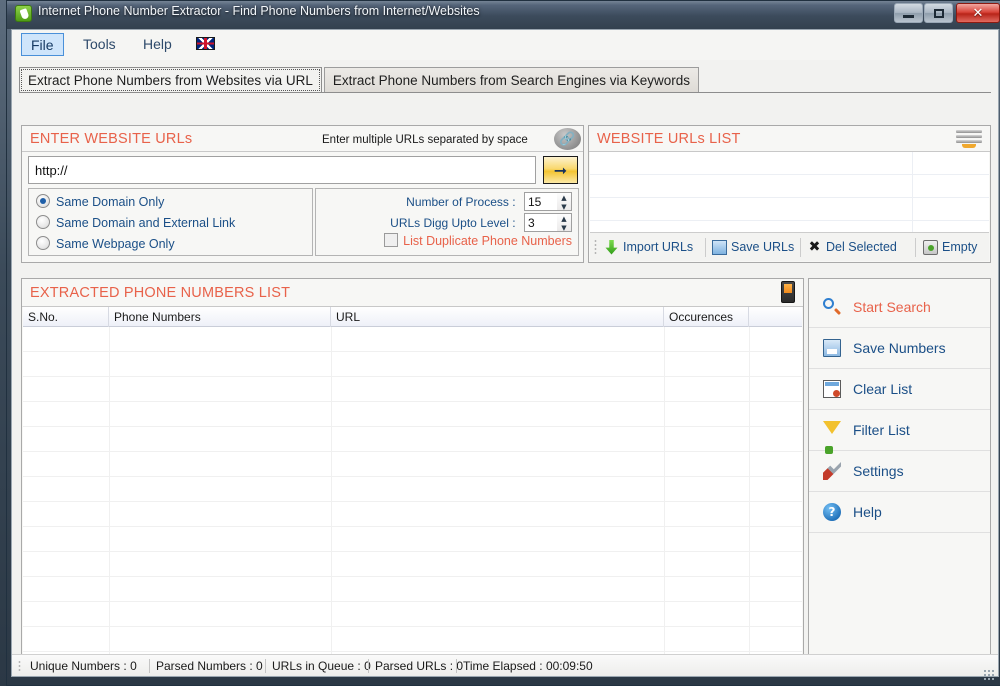  What do you see at coordinates (19, 666) in the screenshot?
I see `status-grip` at bounding box center [19, 666].